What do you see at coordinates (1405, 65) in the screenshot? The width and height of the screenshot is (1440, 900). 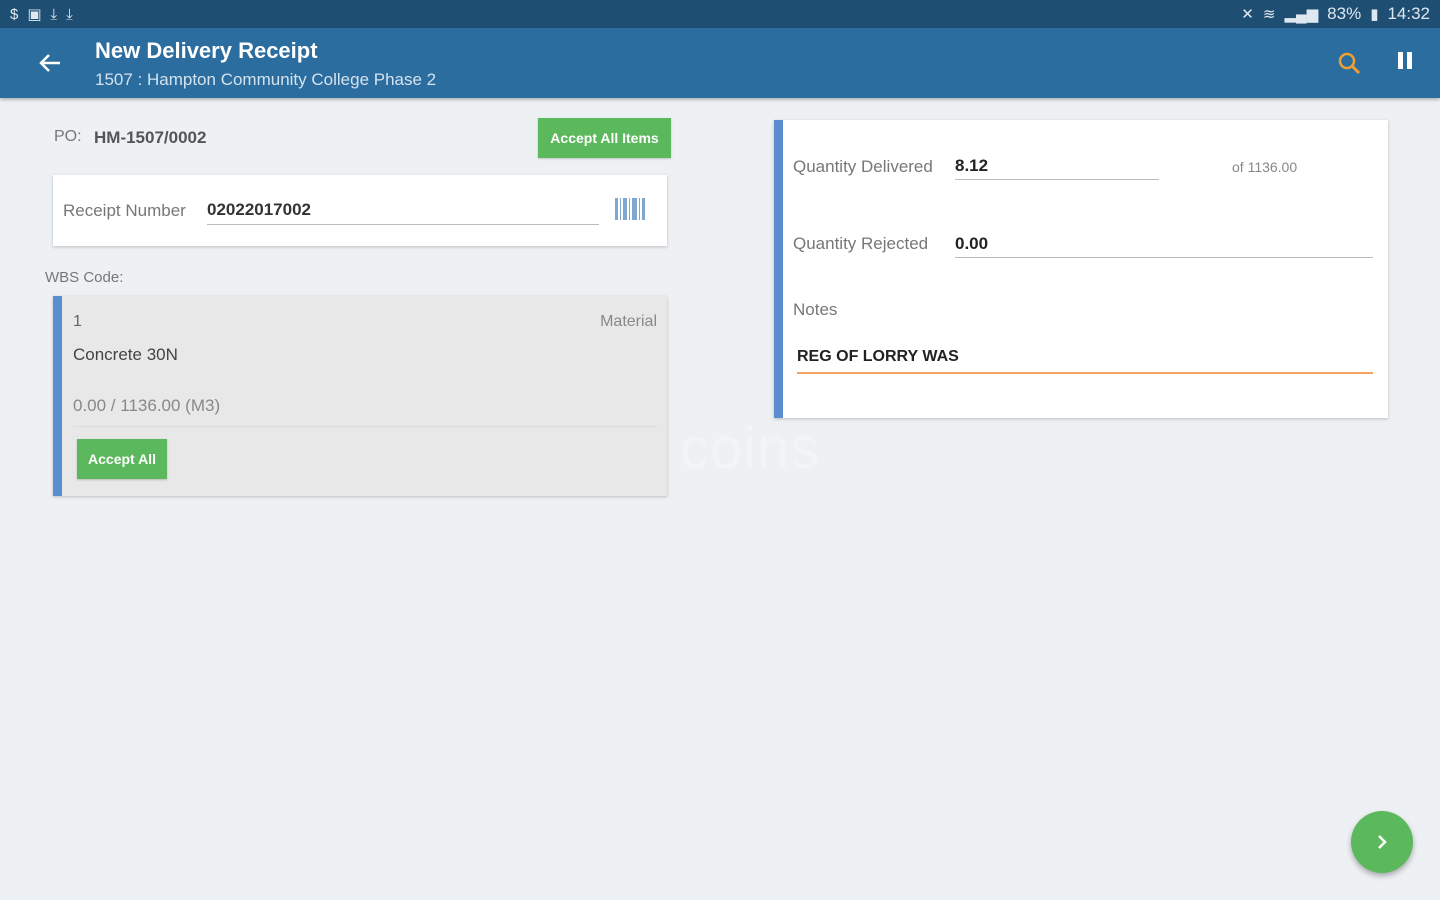 I see `pause-button` at bounding box center [1405, 65].